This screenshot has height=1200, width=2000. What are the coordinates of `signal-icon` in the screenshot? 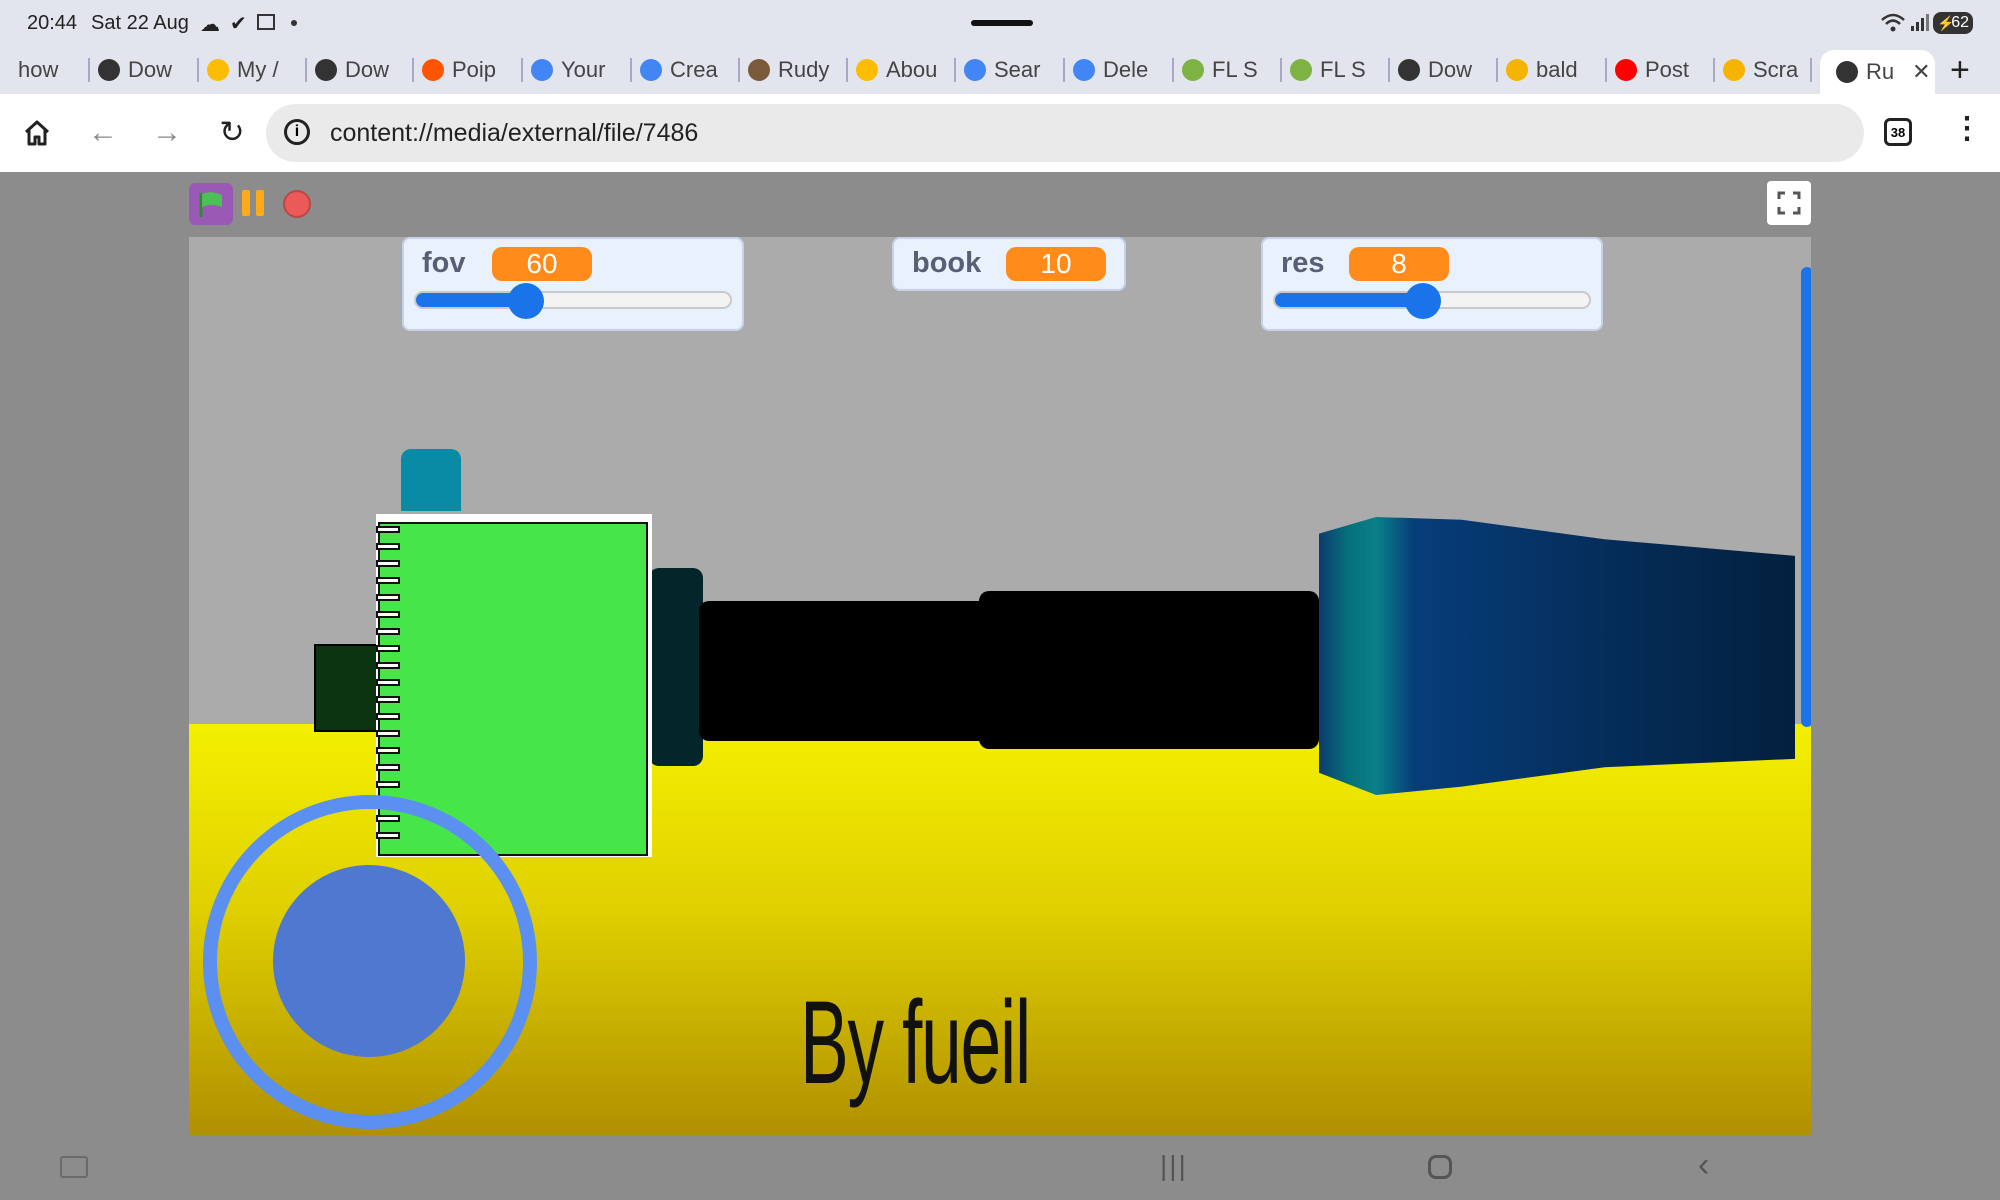 It's located at (1920, 22).